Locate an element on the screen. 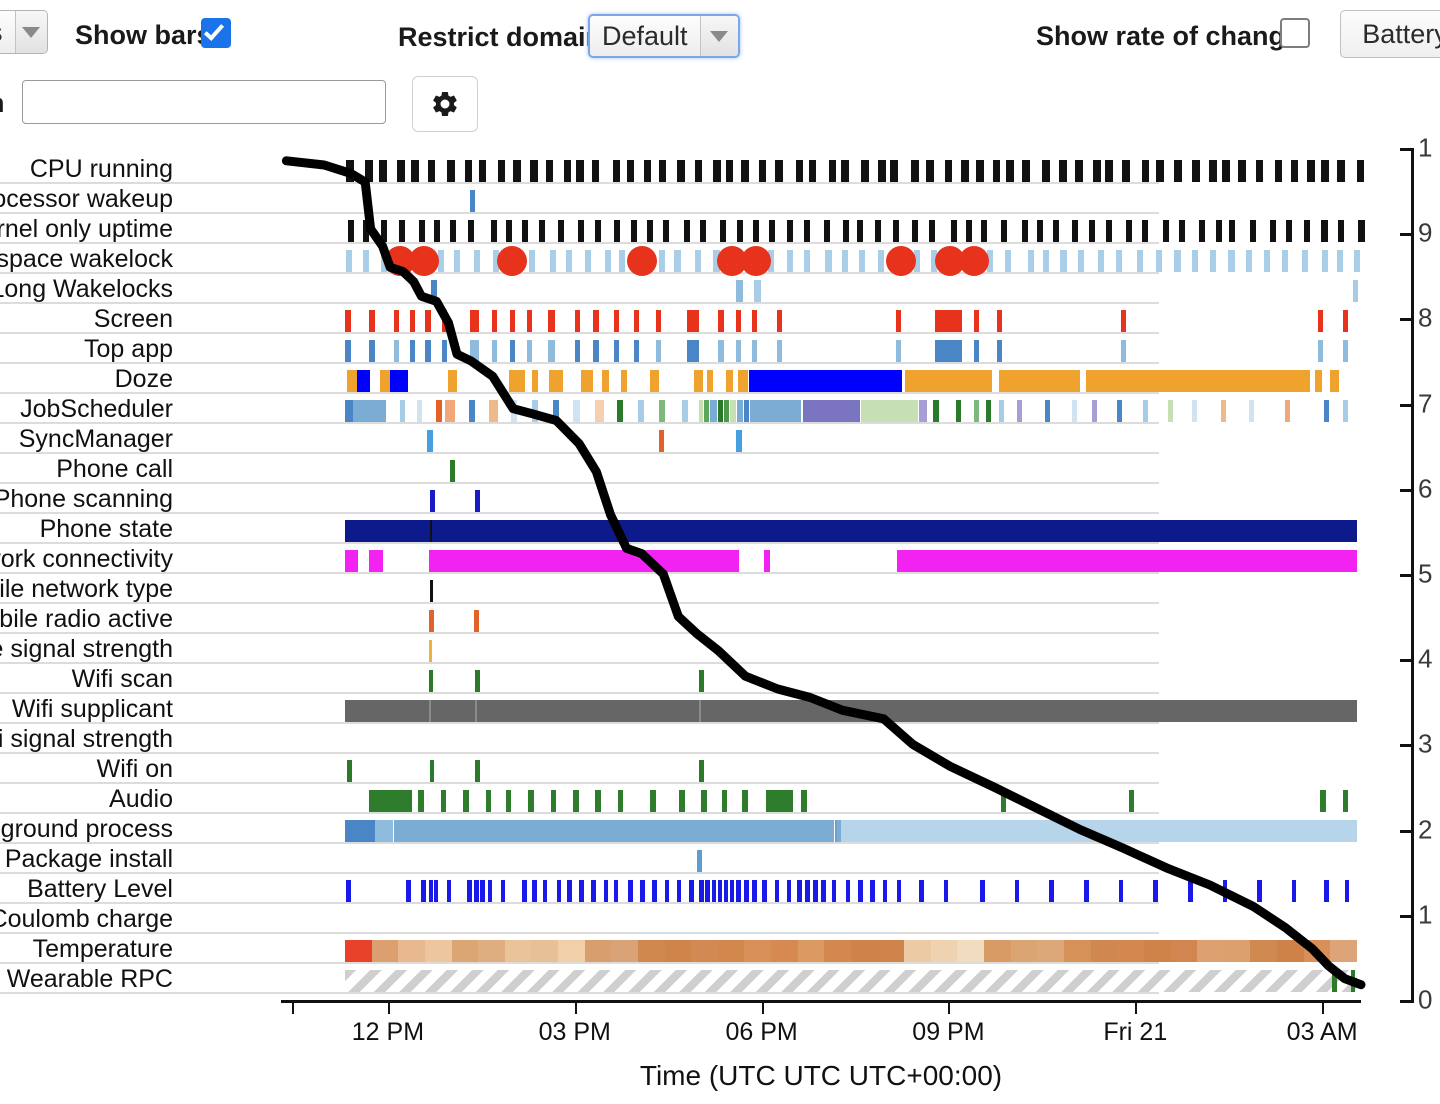 This screenshot has height=1104, width=1440. battery-button: Battery is located at coordinates (1390, 34).